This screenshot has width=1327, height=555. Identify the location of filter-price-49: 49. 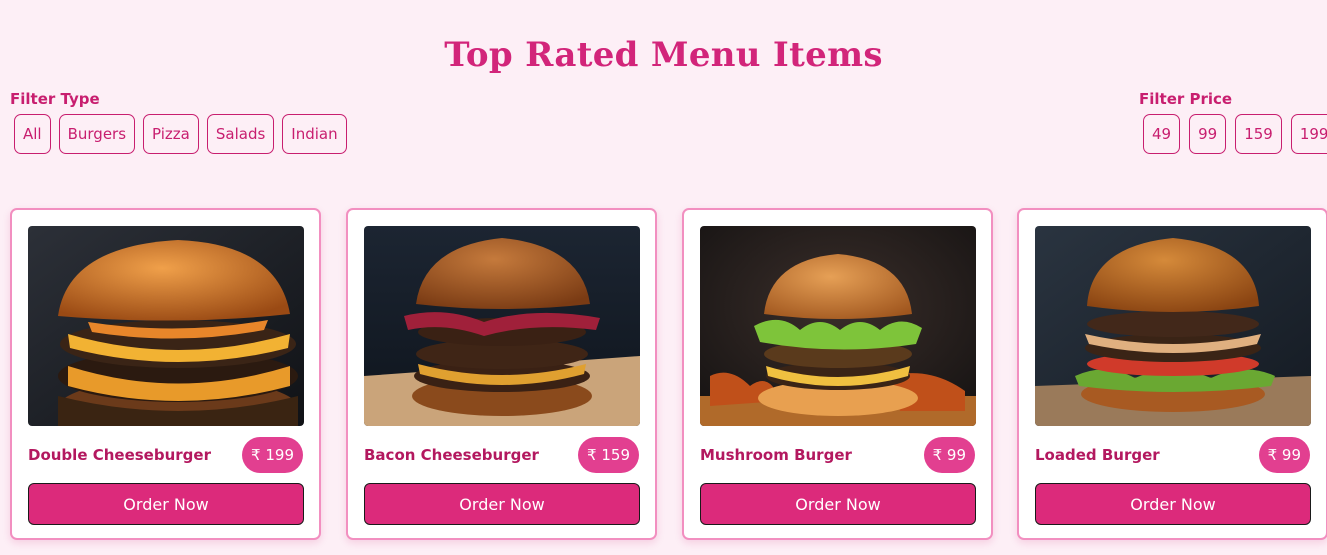
(1162, 134).